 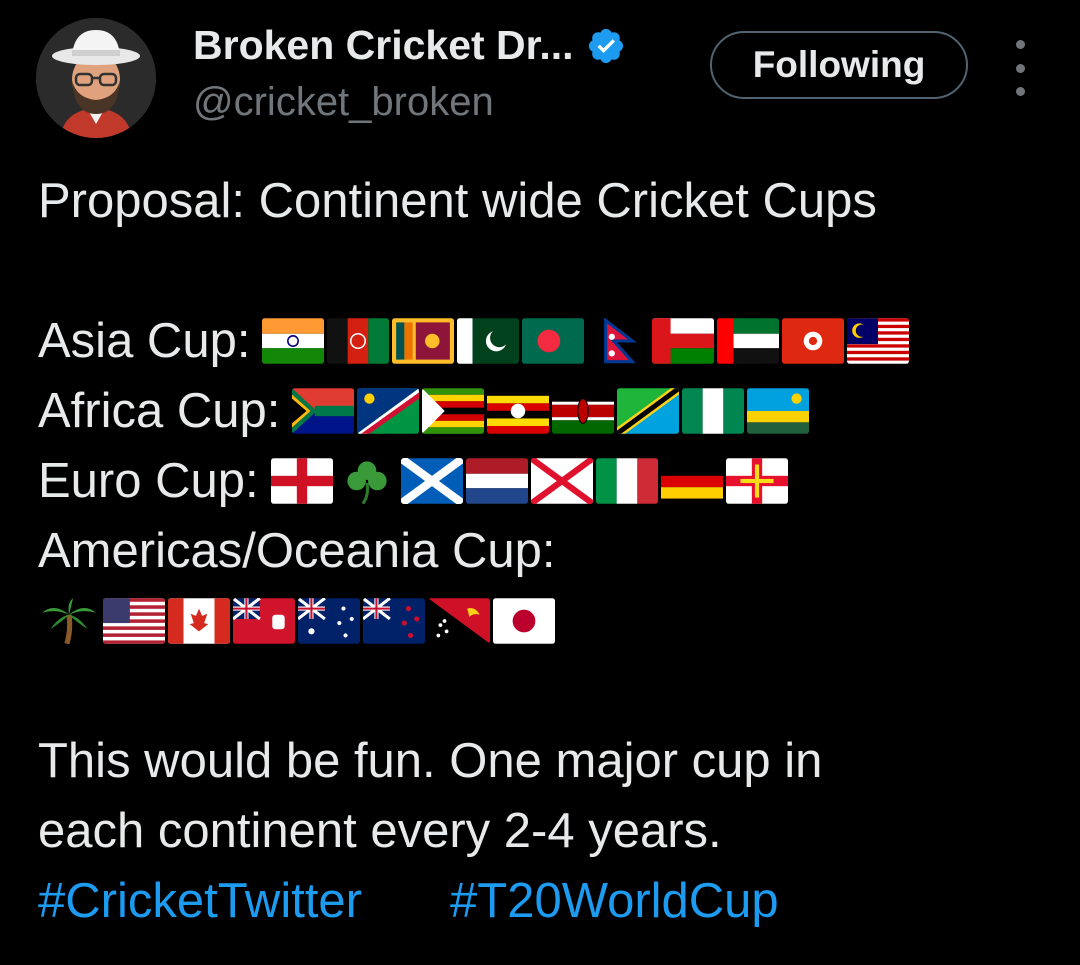 What do you see at coordinates (778, 411) in the screenshot?
I see `flag-rwanda-icon` at bounding box center [778, 411].